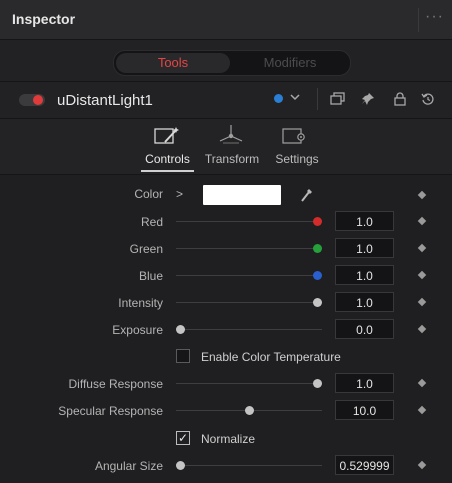 This screenshot has width=452, height=483. I want to click on tab-controls: Controls, so click(167, 159).